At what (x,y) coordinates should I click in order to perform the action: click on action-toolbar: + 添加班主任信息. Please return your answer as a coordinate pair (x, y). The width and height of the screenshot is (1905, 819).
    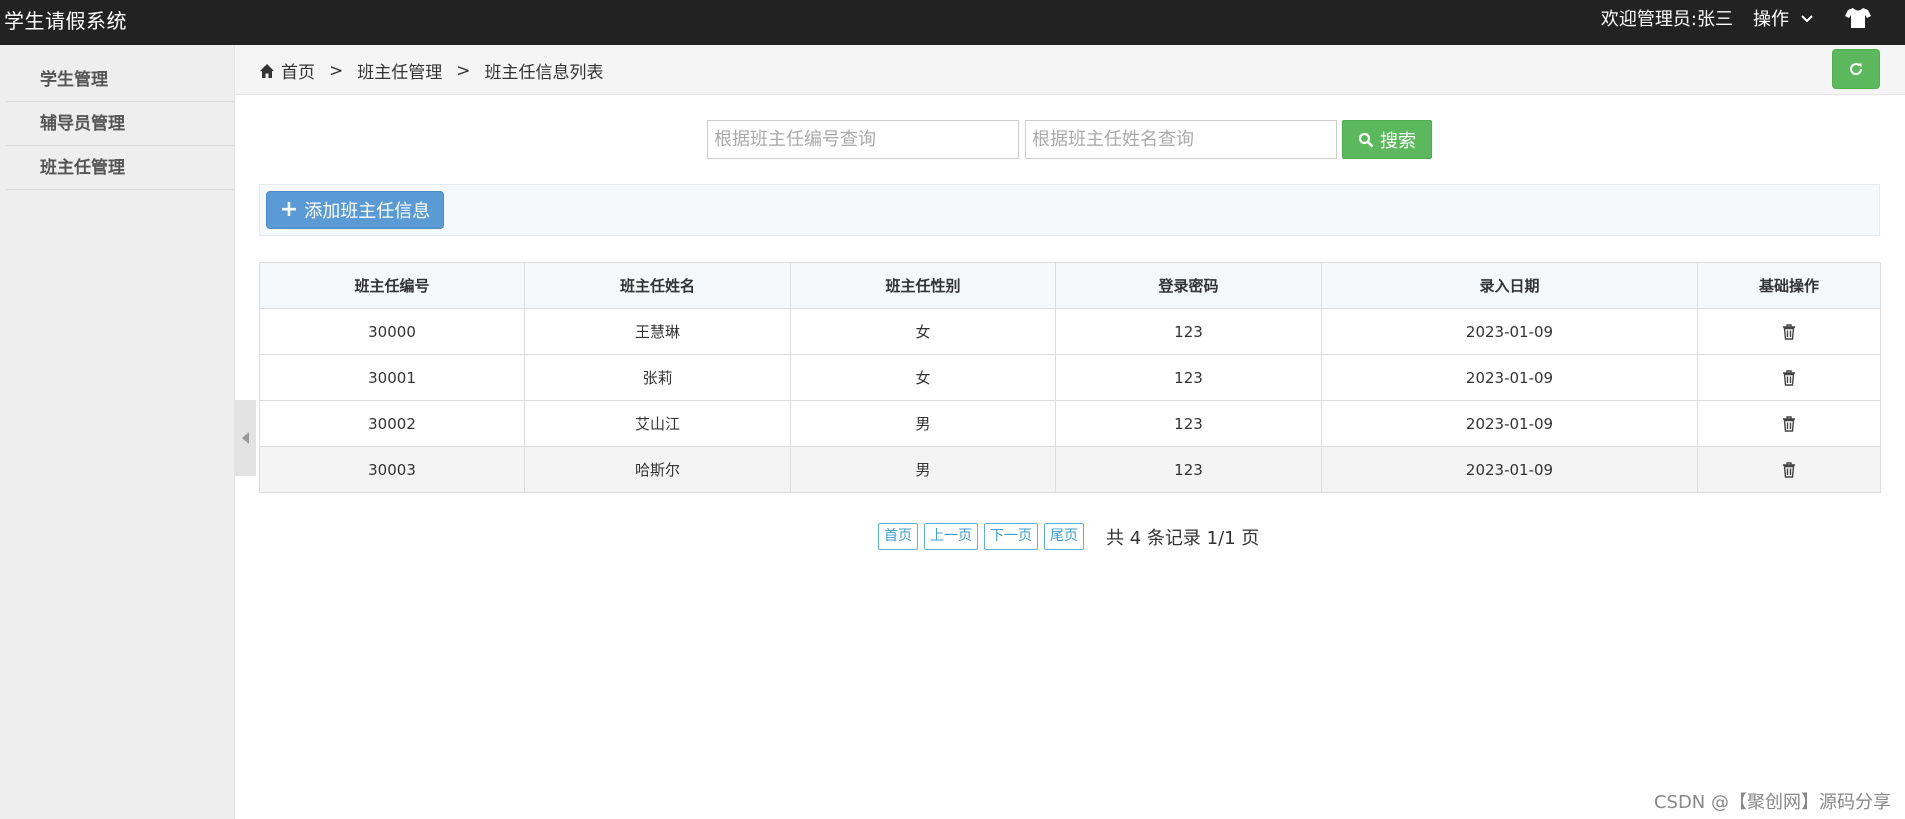
    Looking at the image, I should click on (1069, 210).